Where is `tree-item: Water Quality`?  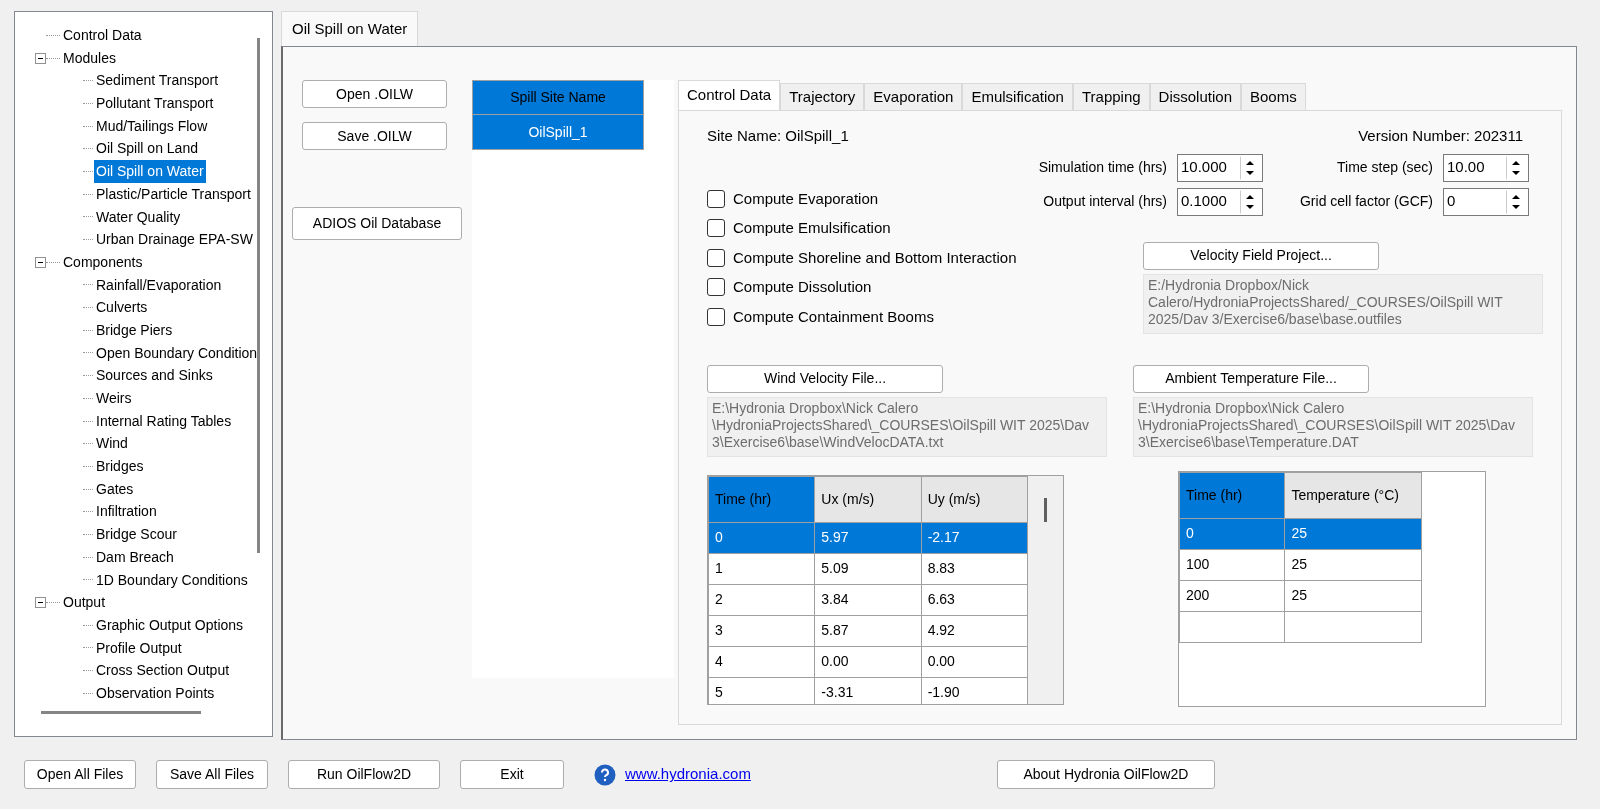 tree-item: Water Quality is located at coordinates (138, 217).